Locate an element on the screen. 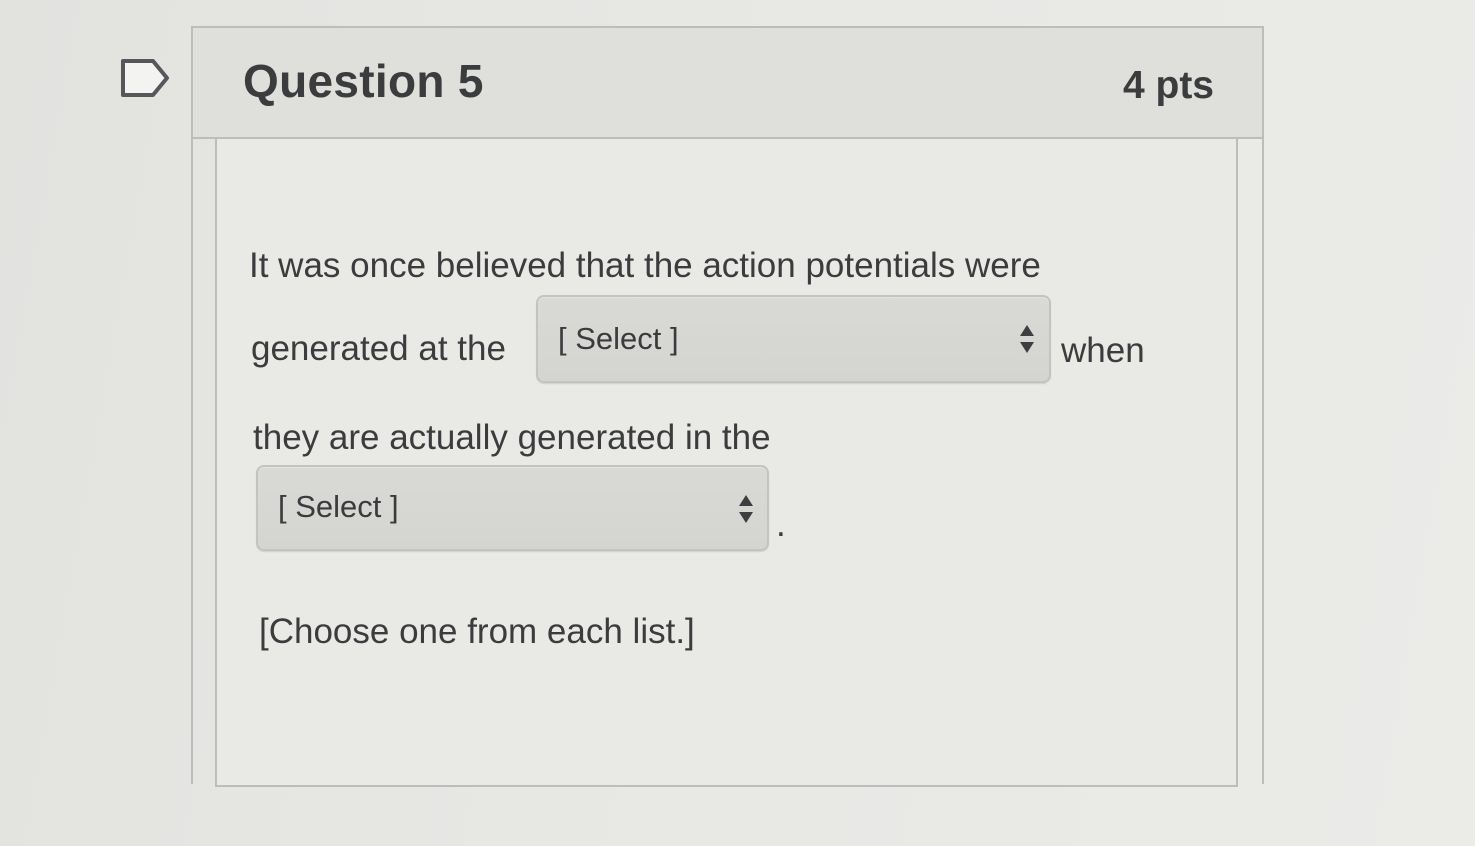 This screenshot has width=1475, height=846. blank-2-selected-value: [ Select ] is located at coordinates (338, 506).